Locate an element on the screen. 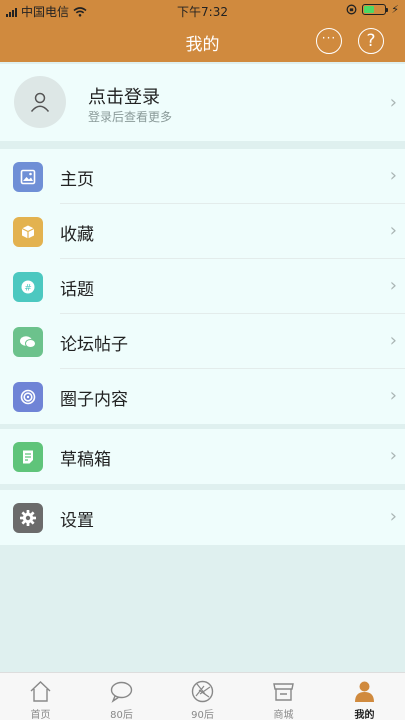  hashtag-icon: # is located at coordinates (28, 287).